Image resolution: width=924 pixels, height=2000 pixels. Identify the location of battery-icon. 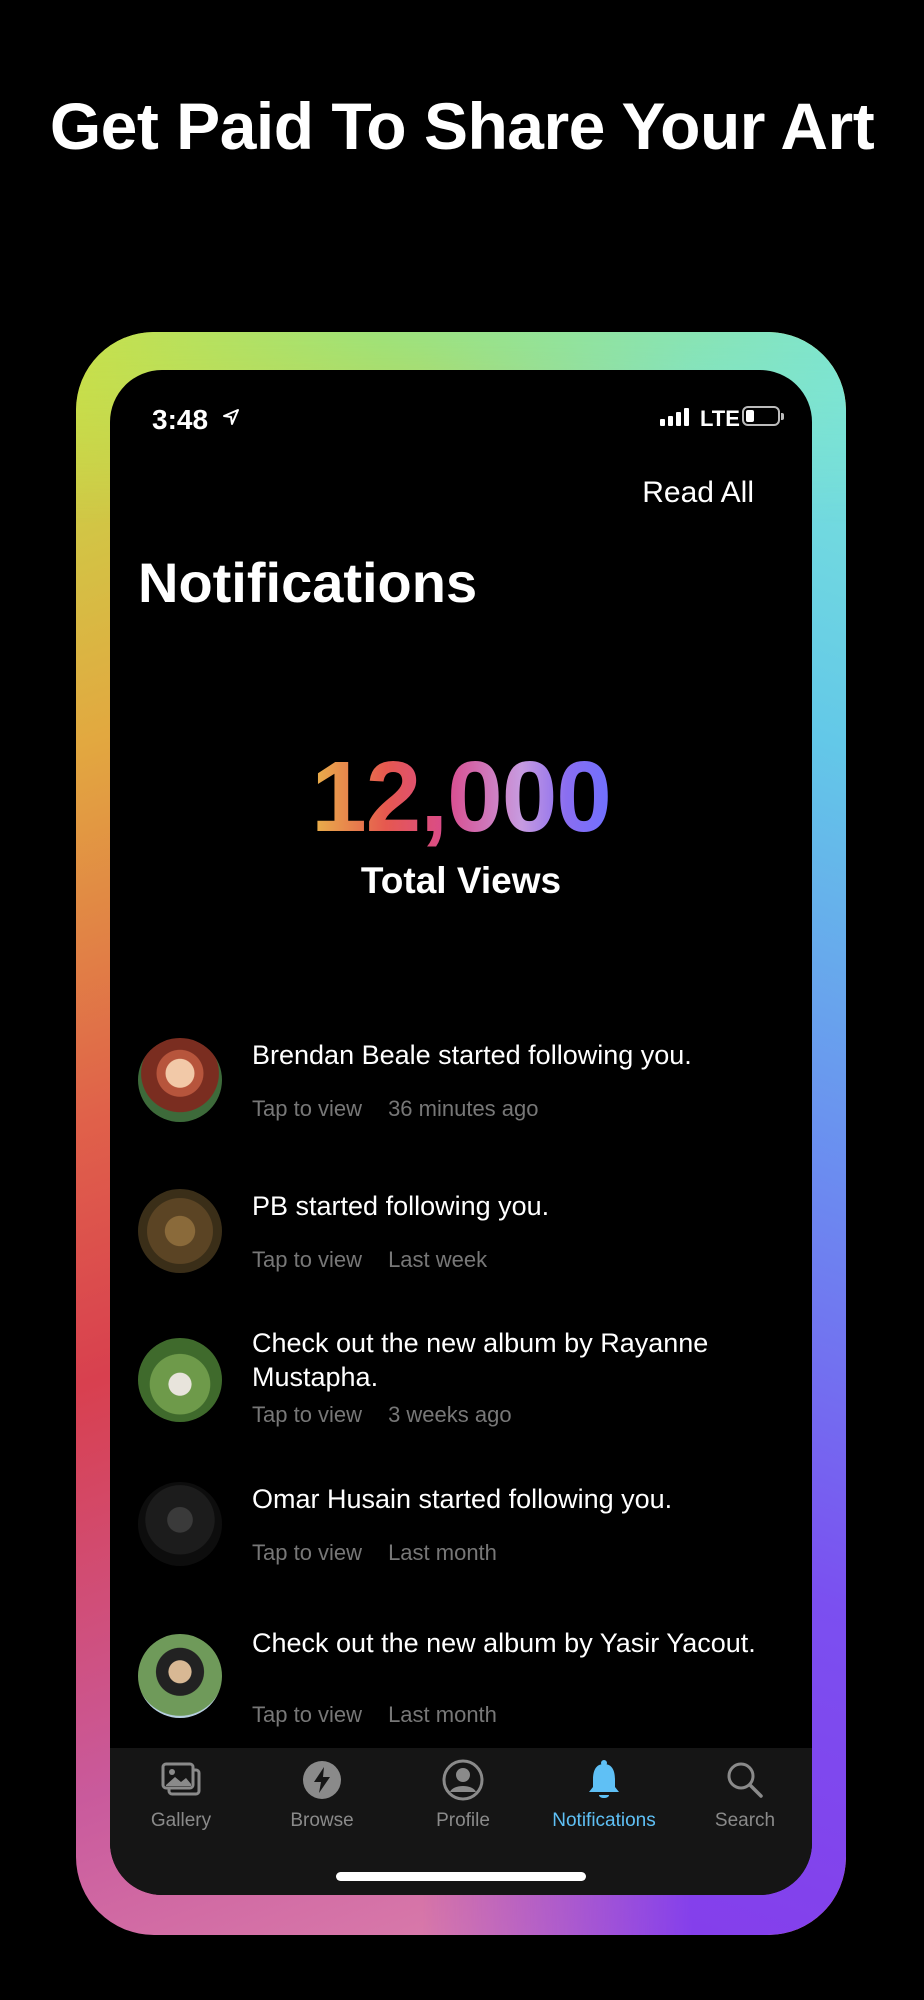
(763, 416).